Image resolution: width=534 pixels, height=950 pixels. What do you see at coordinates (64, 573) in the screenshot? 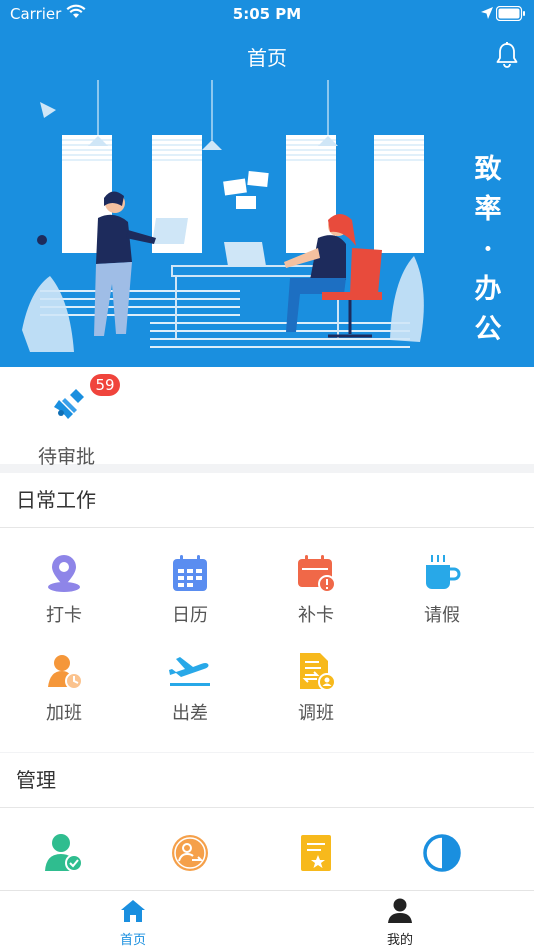
I see `location-pin-icon` at bounding box center [64, 573].